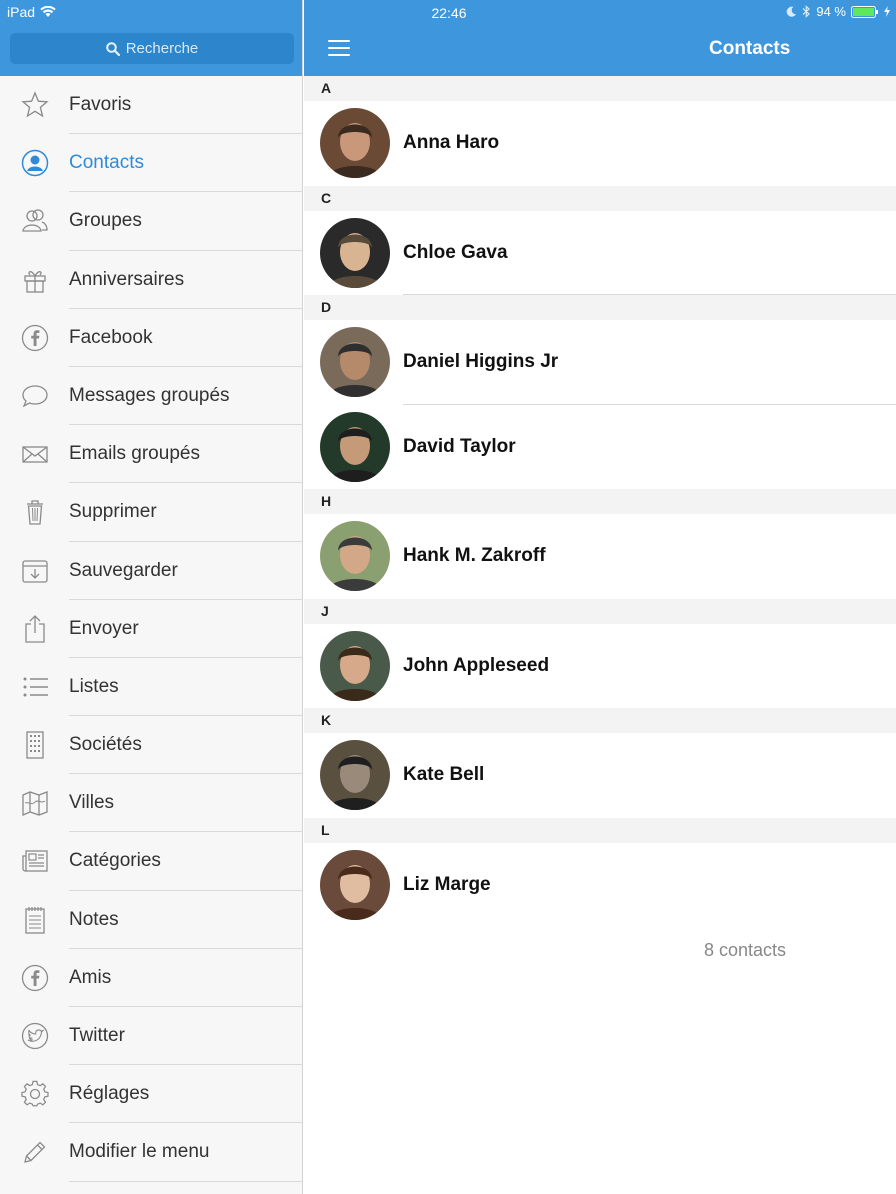 Image resolution: width=896 pixels, height=1194 pixels. Describe the element at coordinates (35, 920) in the screenshot. I see `notepad-icon` at that location.